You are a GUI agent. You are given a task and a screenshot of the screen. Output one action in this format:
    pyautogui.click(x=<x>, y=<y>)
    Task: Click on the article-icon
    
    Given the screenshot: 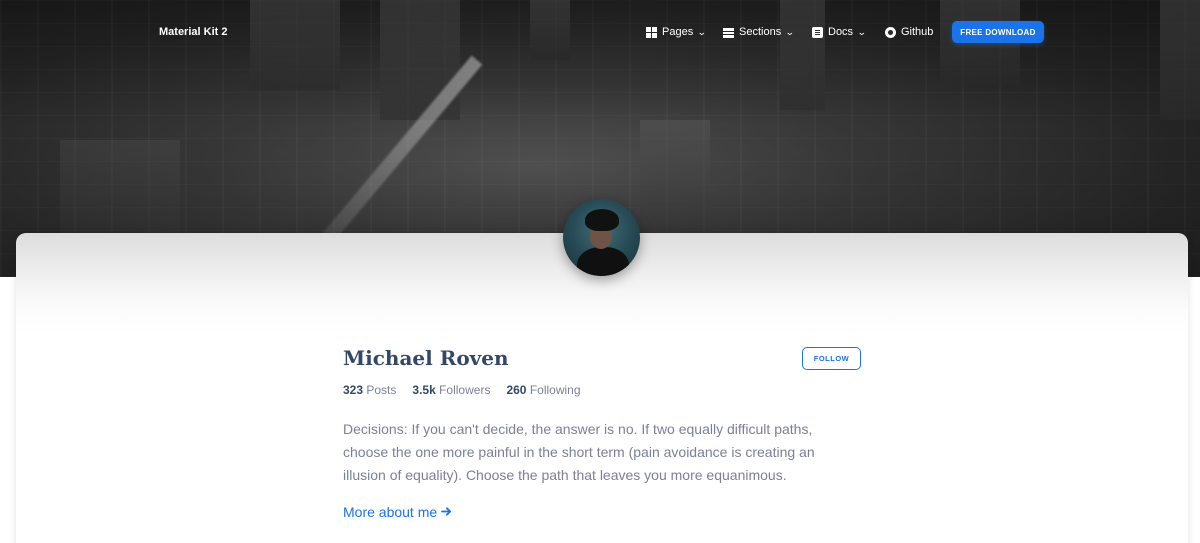 What is the action you would take?
    pyautogui.click(x=817, y=32)
    